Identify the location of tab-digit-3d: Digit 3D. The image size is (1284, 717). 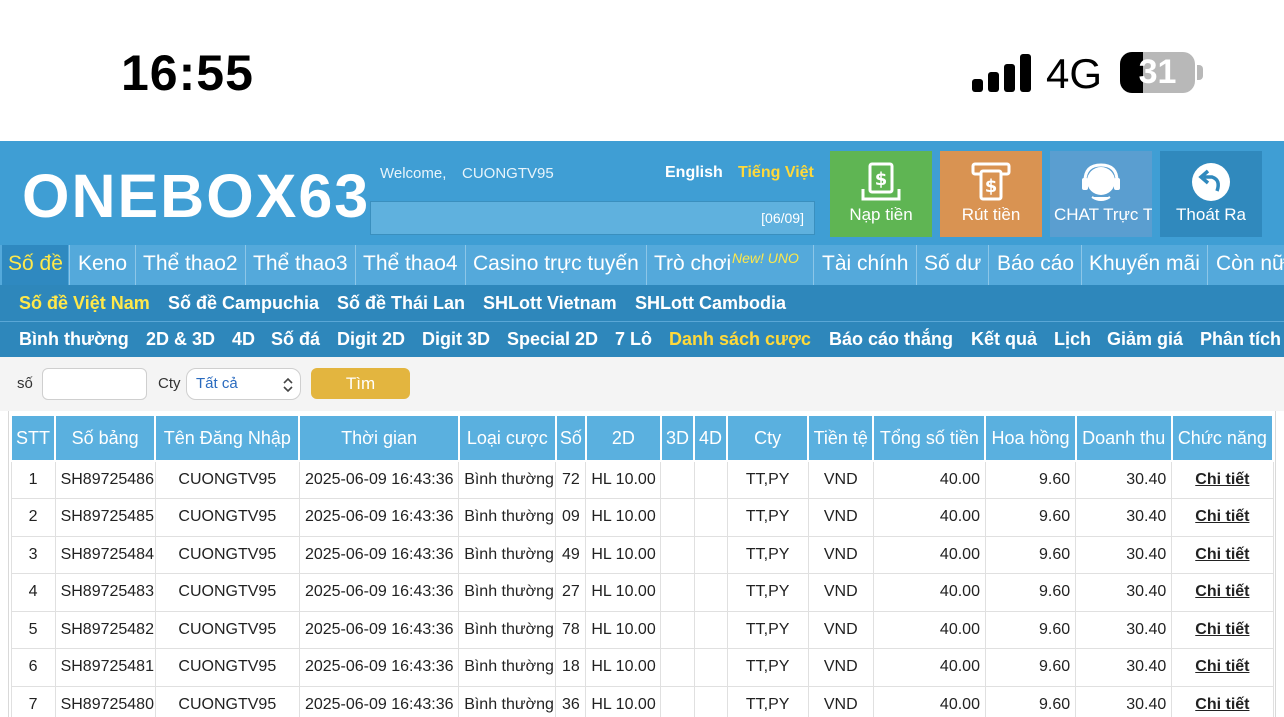
(456, 339).